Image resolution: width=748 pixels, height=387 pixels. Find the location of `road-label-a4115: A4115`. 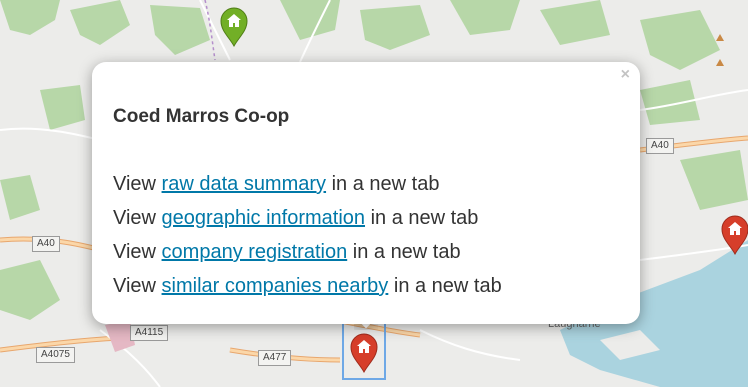

road-label-a4115: A4115 is located at coordinates (149, 333).